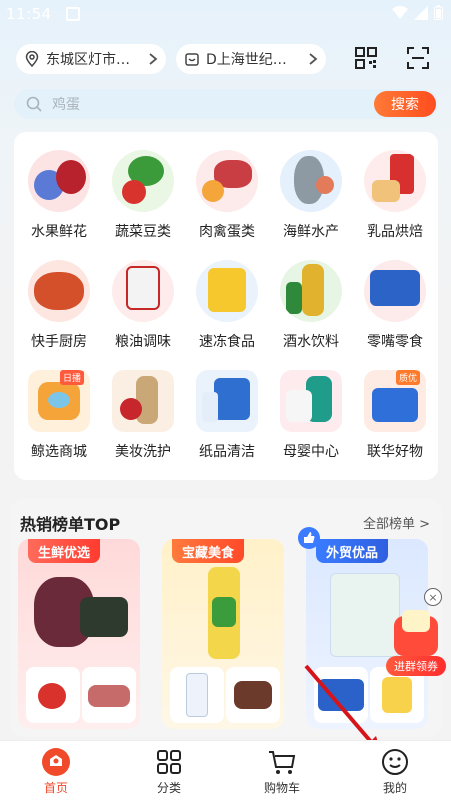 The image size is (451, 803). I want to click on store-icon, so click(192, 59).